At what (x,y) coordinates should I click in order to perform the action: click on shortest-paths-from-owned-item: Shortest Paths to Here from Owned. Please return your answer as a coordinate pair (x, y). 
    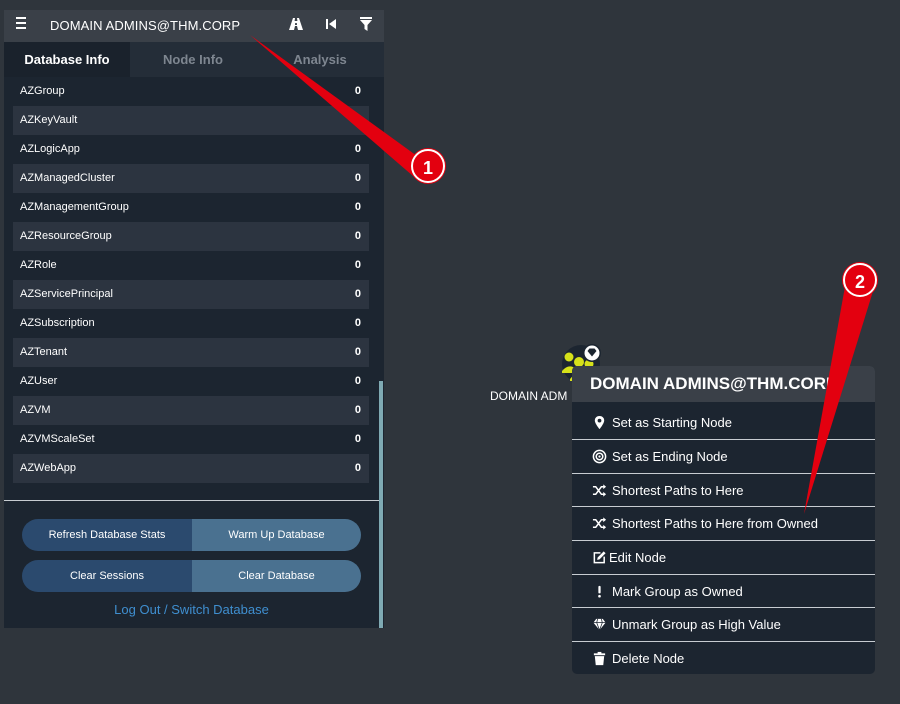
    Looking at the image, I should click on (723, 522).